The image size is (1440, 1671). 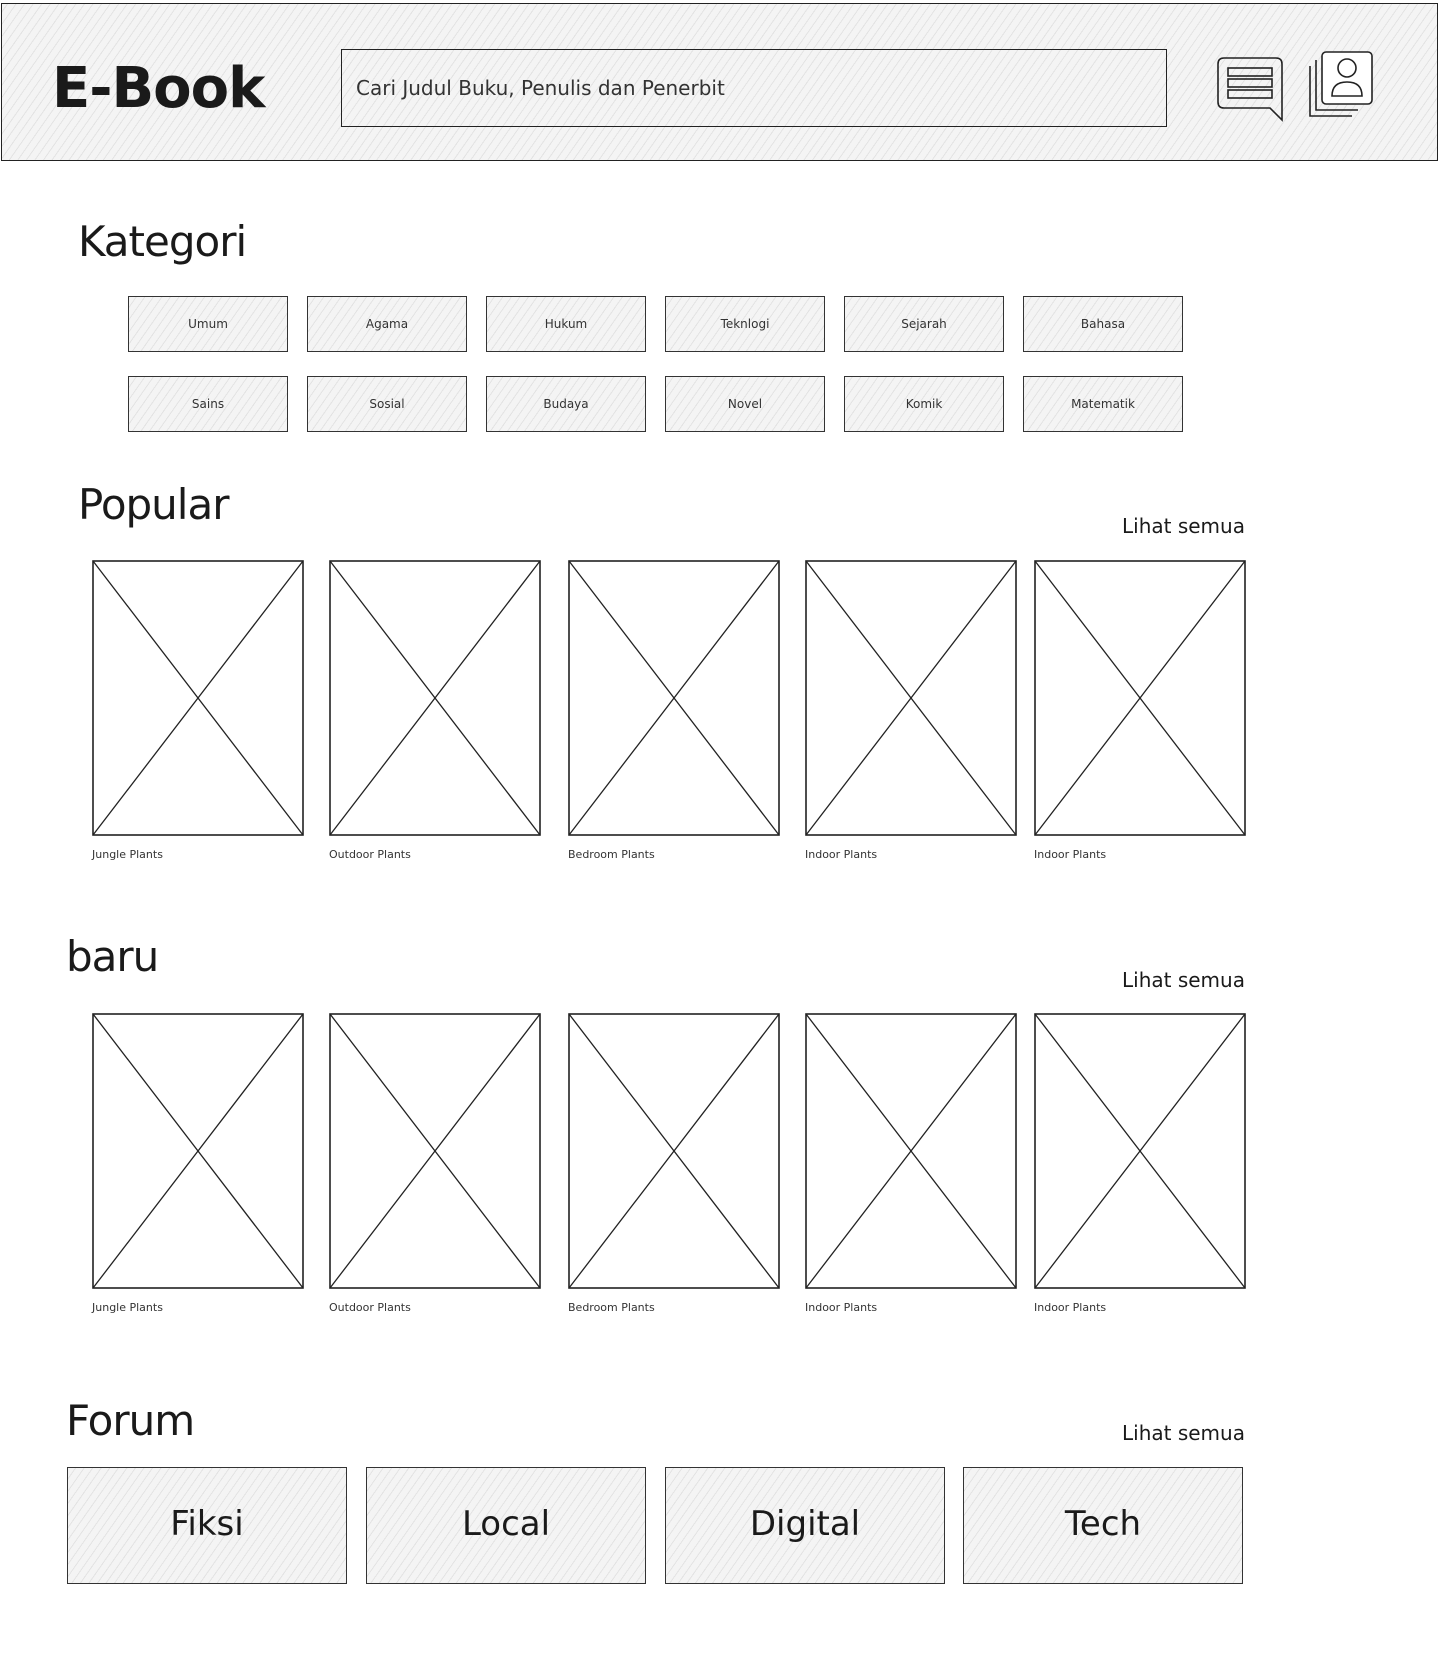 I want to click on kategori-title: Kategori, so click(x=162, y=241).